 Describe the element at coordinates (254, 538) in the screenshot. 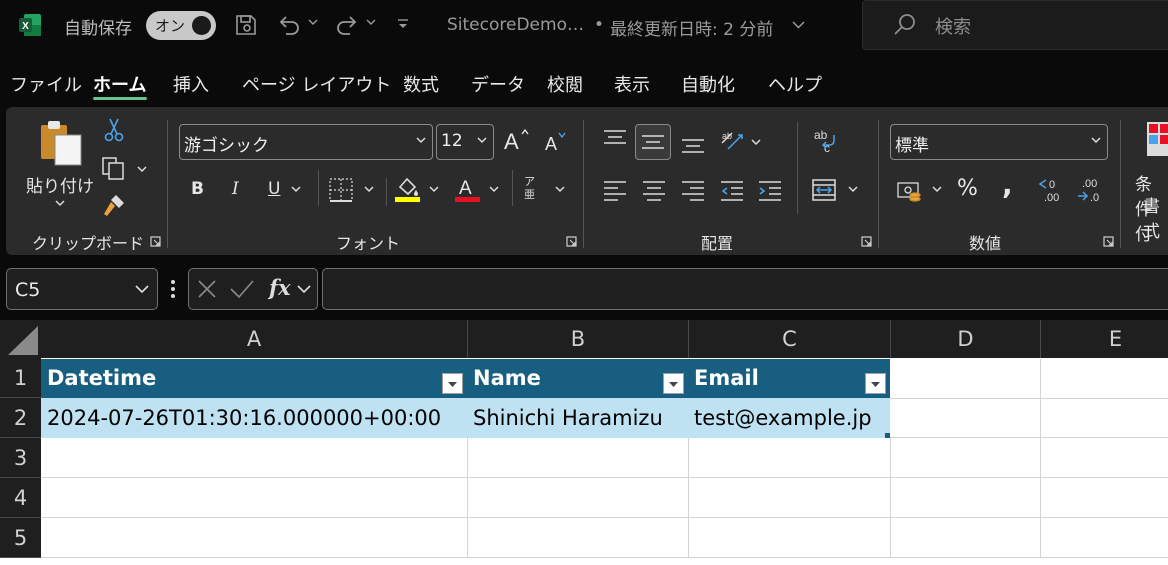

I see `cell-a5` at that location.